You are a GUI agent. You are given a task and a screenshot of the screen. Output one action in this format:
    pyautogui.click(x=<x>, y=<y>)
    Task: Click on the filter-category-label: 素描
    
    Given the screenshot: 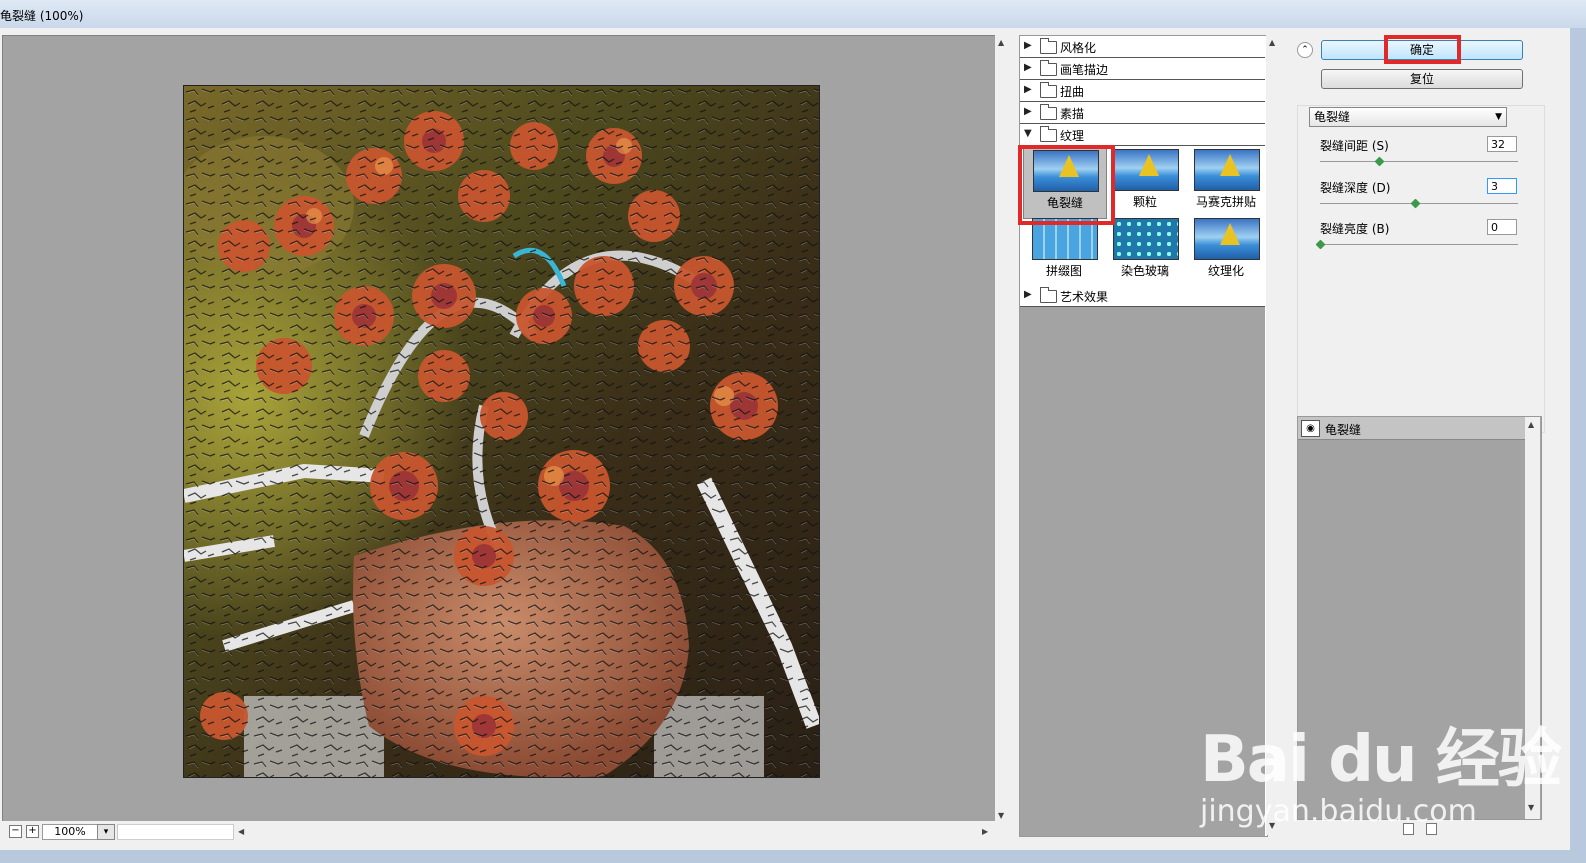 What is the action you would take?
    pyautogui.click(x=1072, y=114)
    